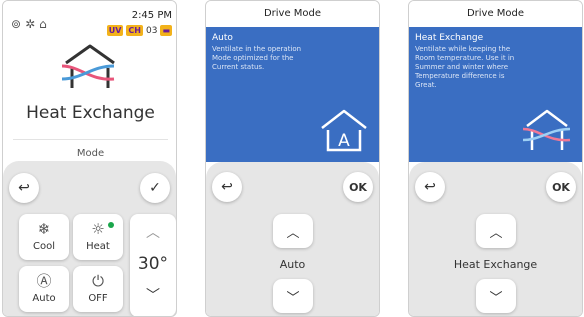  I want to click on check-icon: ✓, so click(155, 188).